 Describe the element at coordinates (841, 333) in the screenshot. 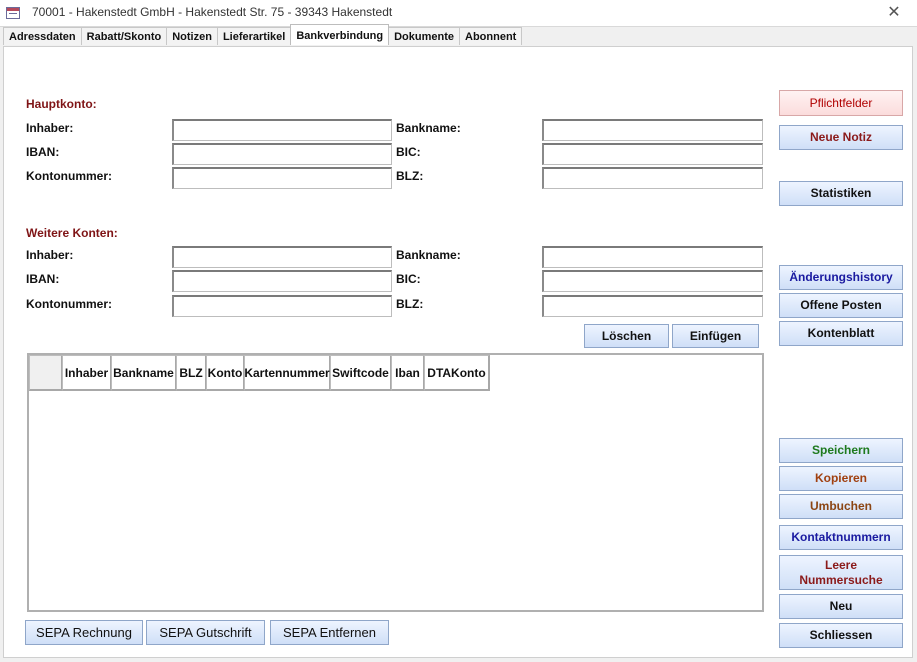

I see `kontenblatt-button: Kontenblatt` at that location.